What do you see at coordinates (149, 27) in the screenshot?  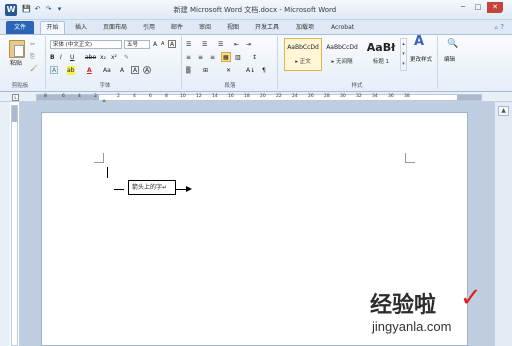 I see `tab-references: 引用` at bounding box center [149, 27].